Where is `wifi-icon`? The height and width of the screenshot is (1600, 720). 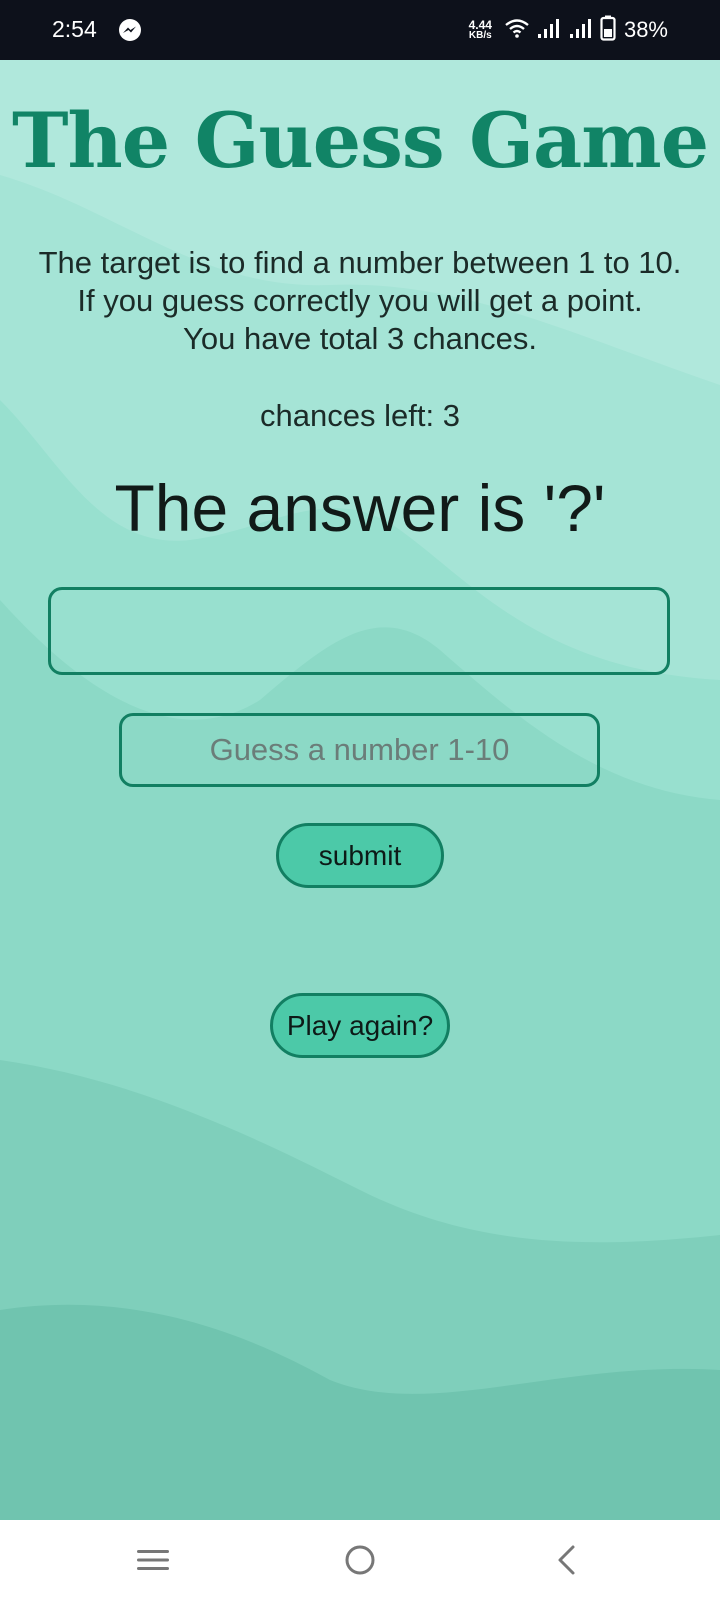
wifi-icon is located at coordinates (517, 30).